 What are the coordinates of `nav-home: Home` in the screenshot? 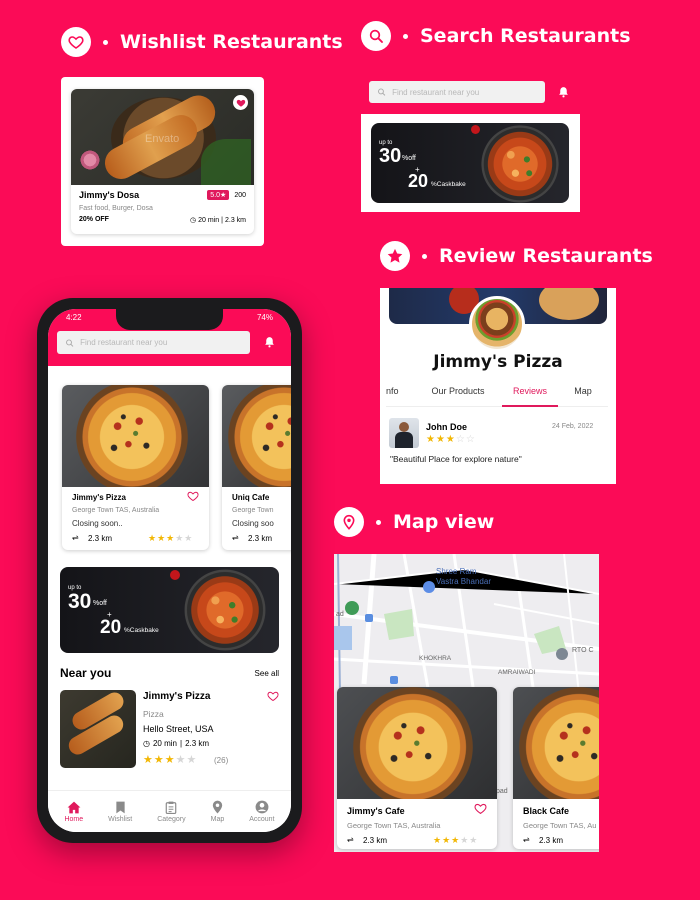 It's located at (73, 812).